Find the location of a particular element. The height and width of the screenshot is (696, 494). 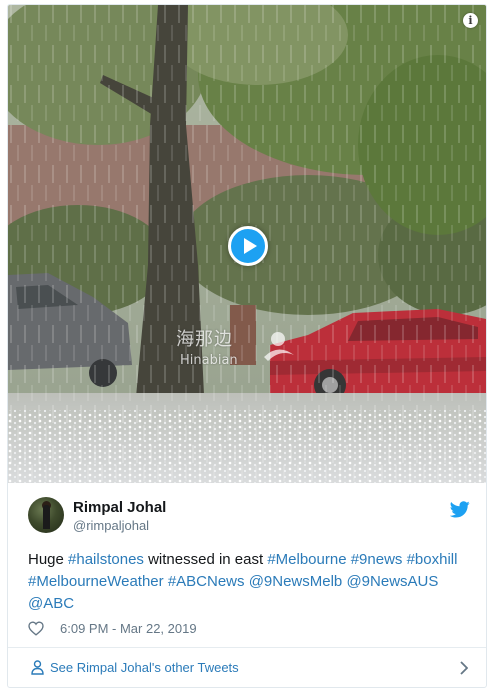

tweet-text-segment: witnessed in east is located at coordinates (205, 559).